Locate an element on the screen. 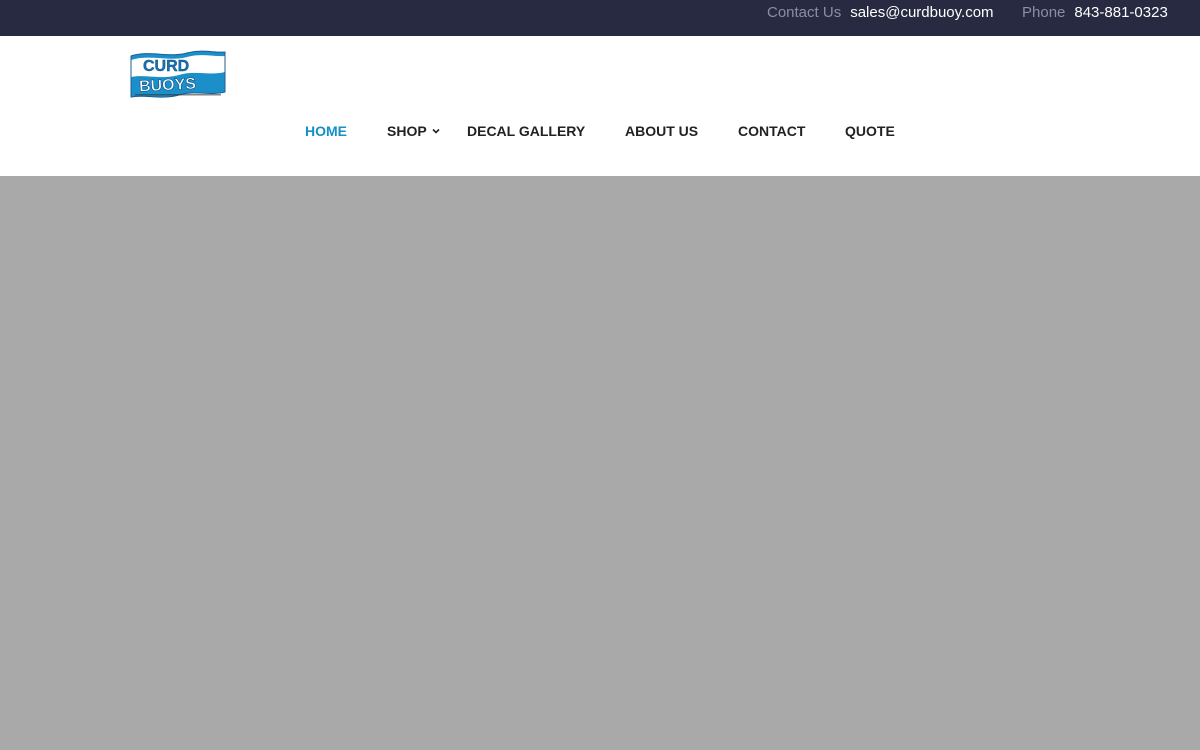 This screenshot has width=1200, height=750. nav-shop: SHOP is located at coordinates (413, 132).